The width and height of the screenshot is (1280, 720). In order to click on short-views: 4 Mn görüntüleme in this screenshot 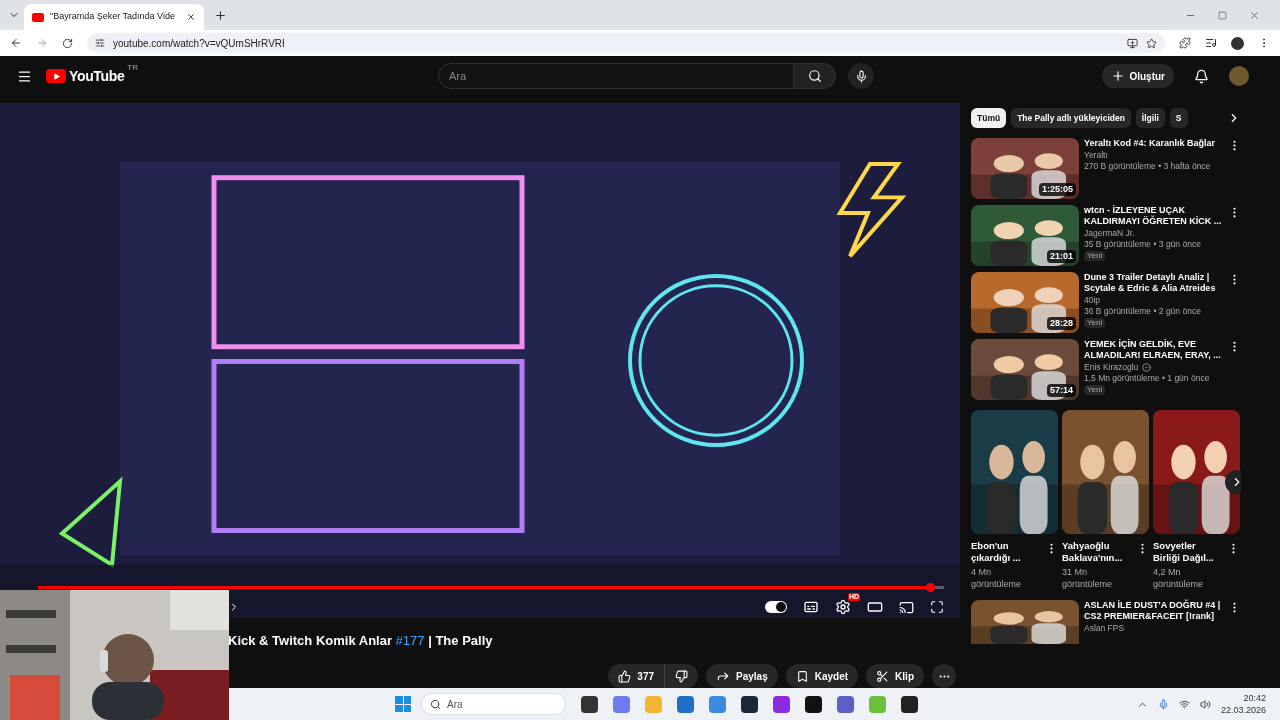, I will do `click(997, 578)`.